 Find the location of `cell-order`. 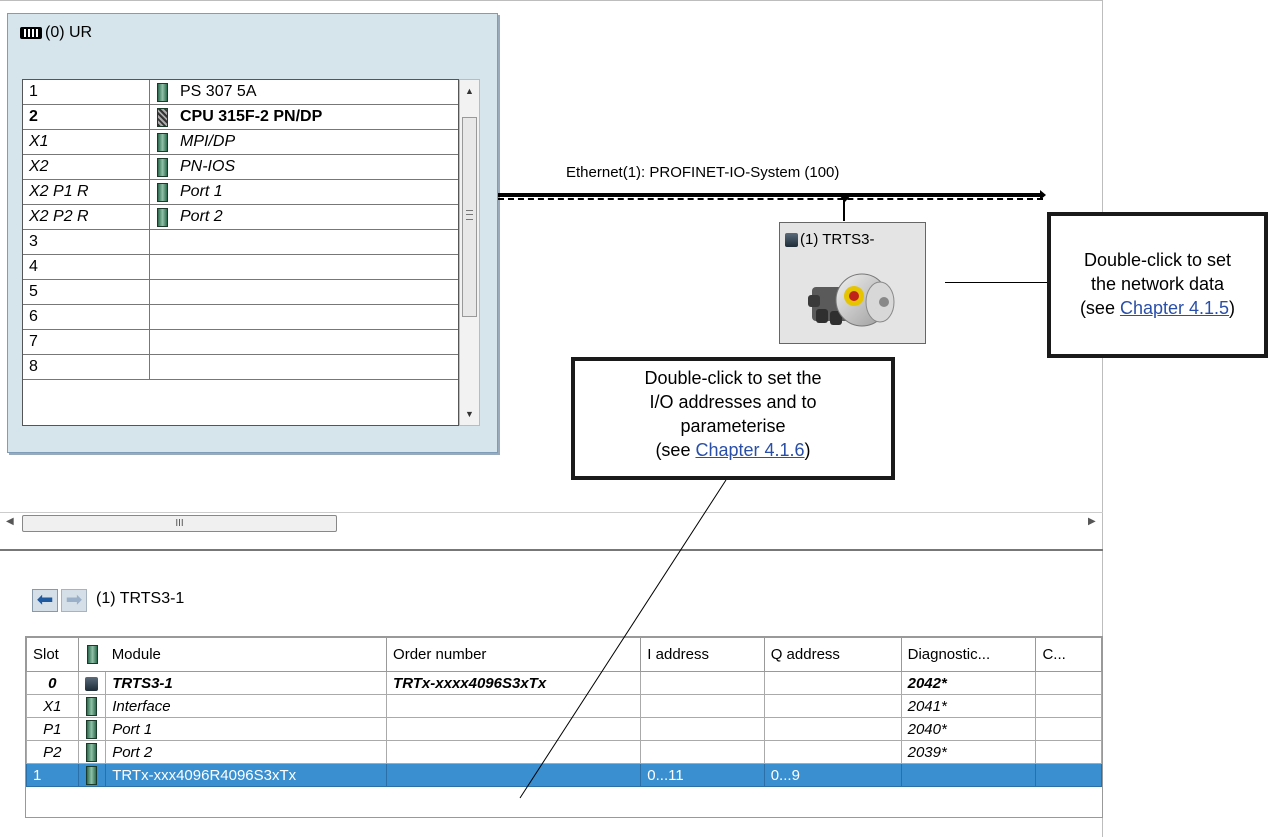

cell-order is located at coordinates (514, 729).